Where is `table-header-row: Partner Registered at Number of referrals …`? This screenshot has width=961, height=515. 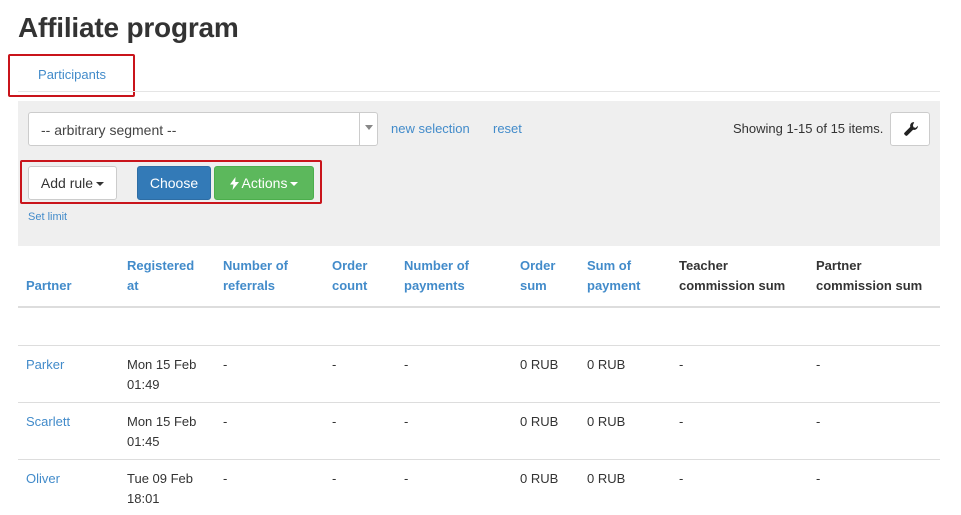
table-header-row: Partner Registered at Number of referrals … is located at coordinates (479, 277).